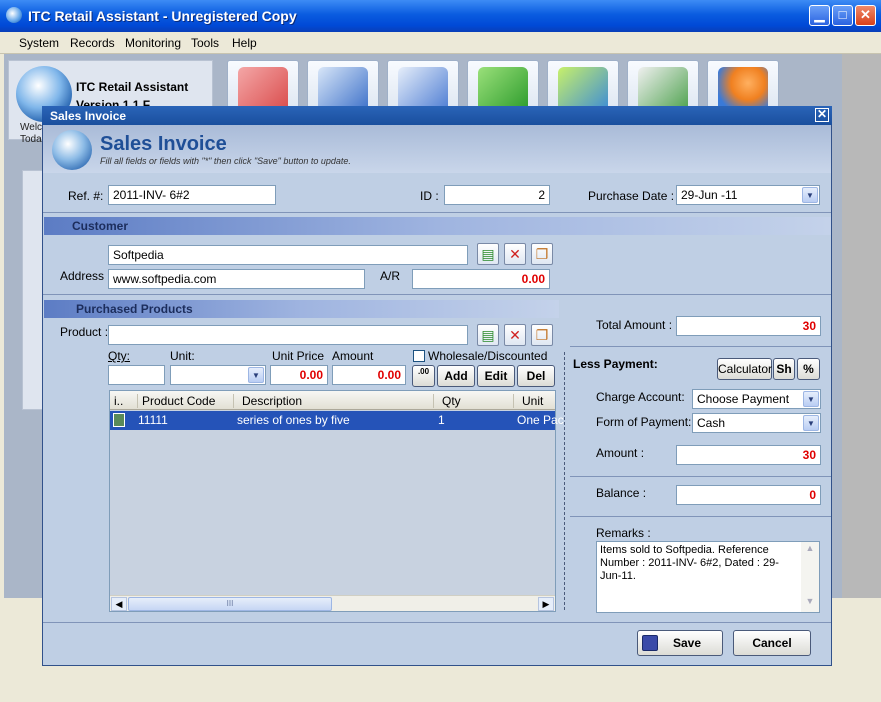 The width and height of the screenshot is (881, 702). I want to click on product-clear-button: ✕, so click(515, 335).